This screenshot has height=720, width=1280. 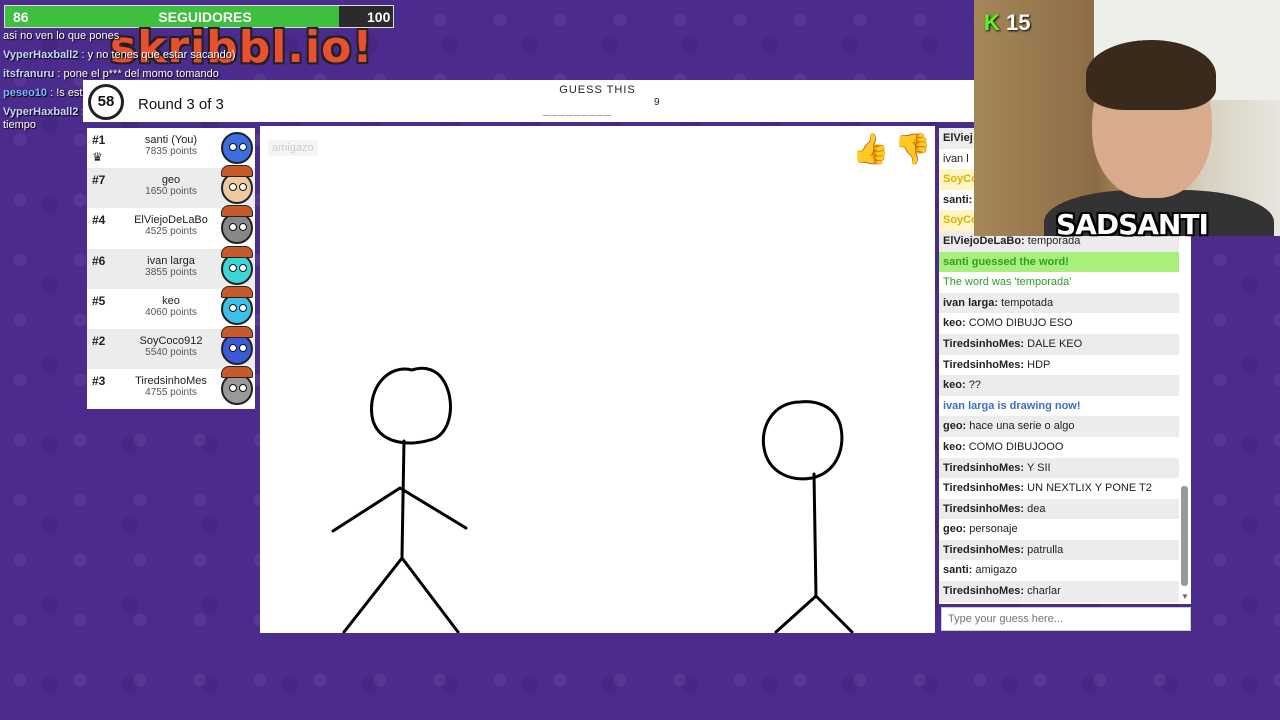 I want to click on player-row: #6 ivan larga 3855 points, so click(x=171, y=267).